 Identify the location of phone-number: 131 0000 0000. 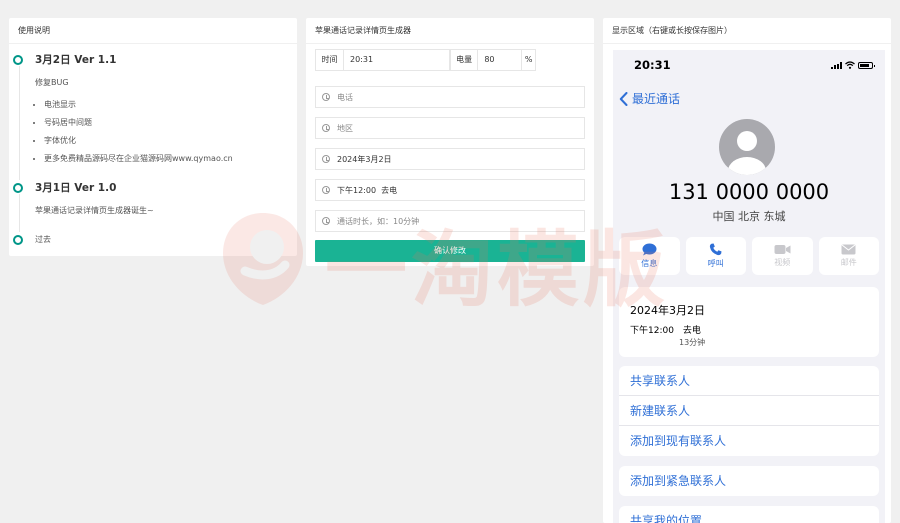
(749, 192).